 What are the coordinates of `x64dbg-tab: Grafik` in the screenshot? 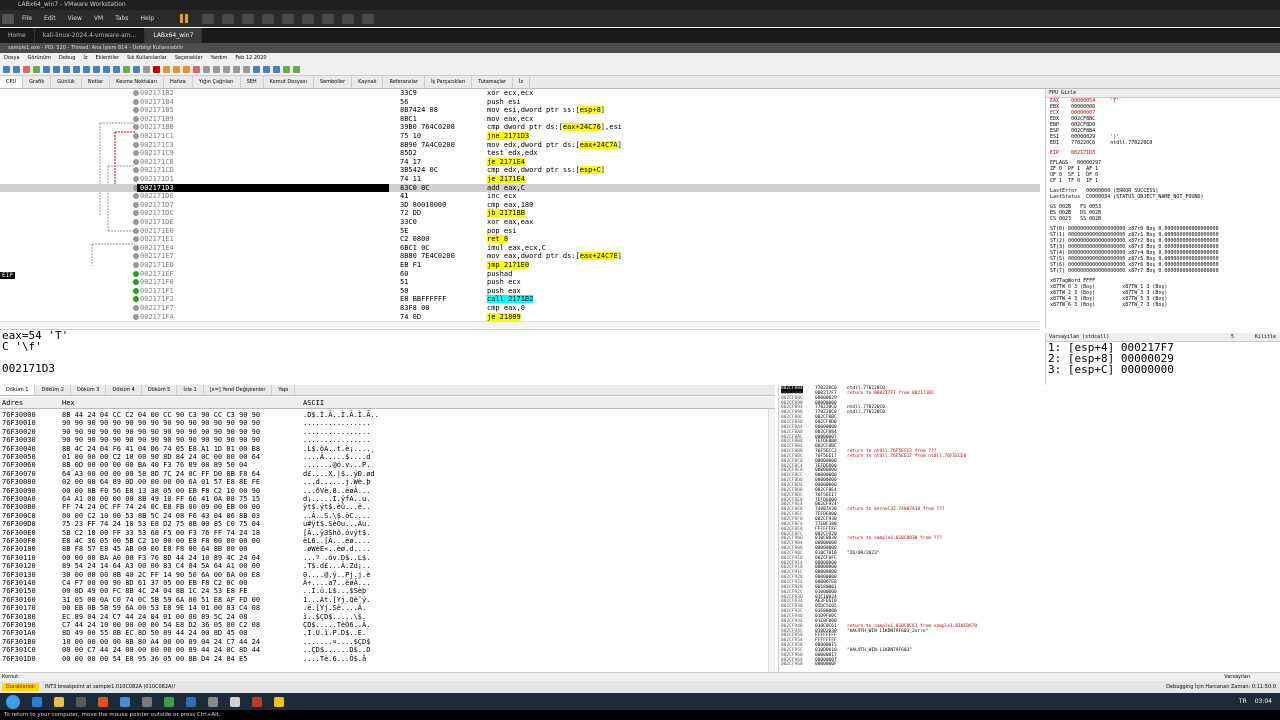 It's located at (37, 82).